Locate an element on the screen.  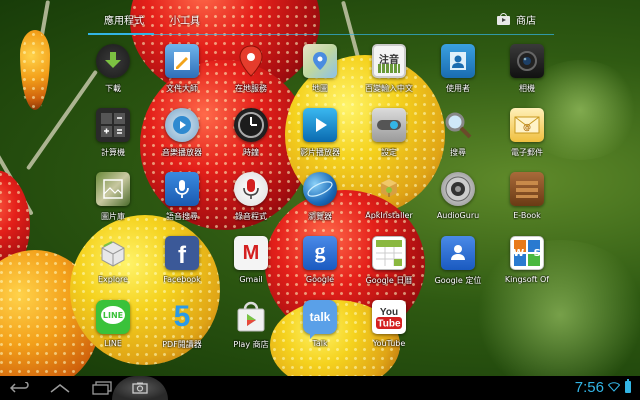
play-store-icon is located at coordinates (251, 317).